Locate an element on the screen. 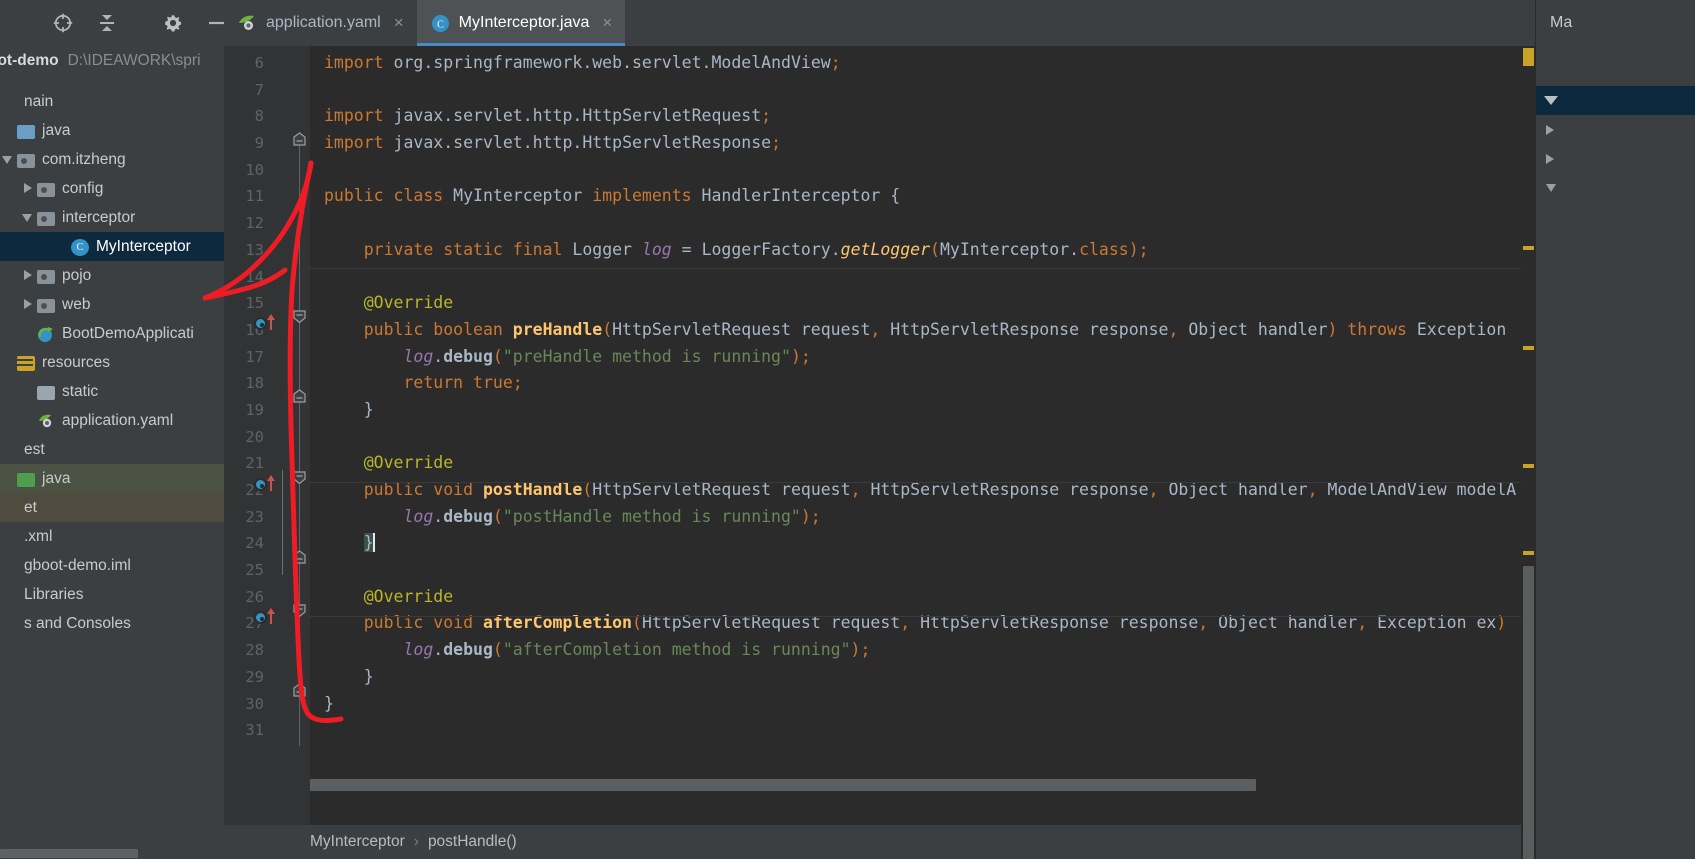 Image resolution: width=1695 pixels, height=859 pixels. gear-icon is located at coordinates (173, 23).